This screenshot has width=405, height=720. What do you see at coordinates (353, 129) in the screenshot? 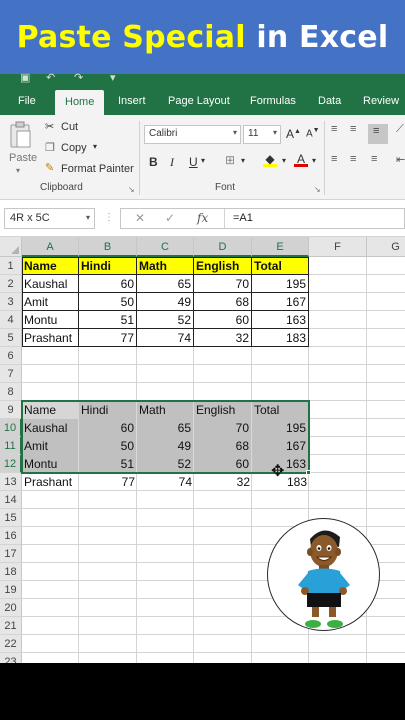
I see `align-middle-icon: ≡` at bounding box center [353, 129].